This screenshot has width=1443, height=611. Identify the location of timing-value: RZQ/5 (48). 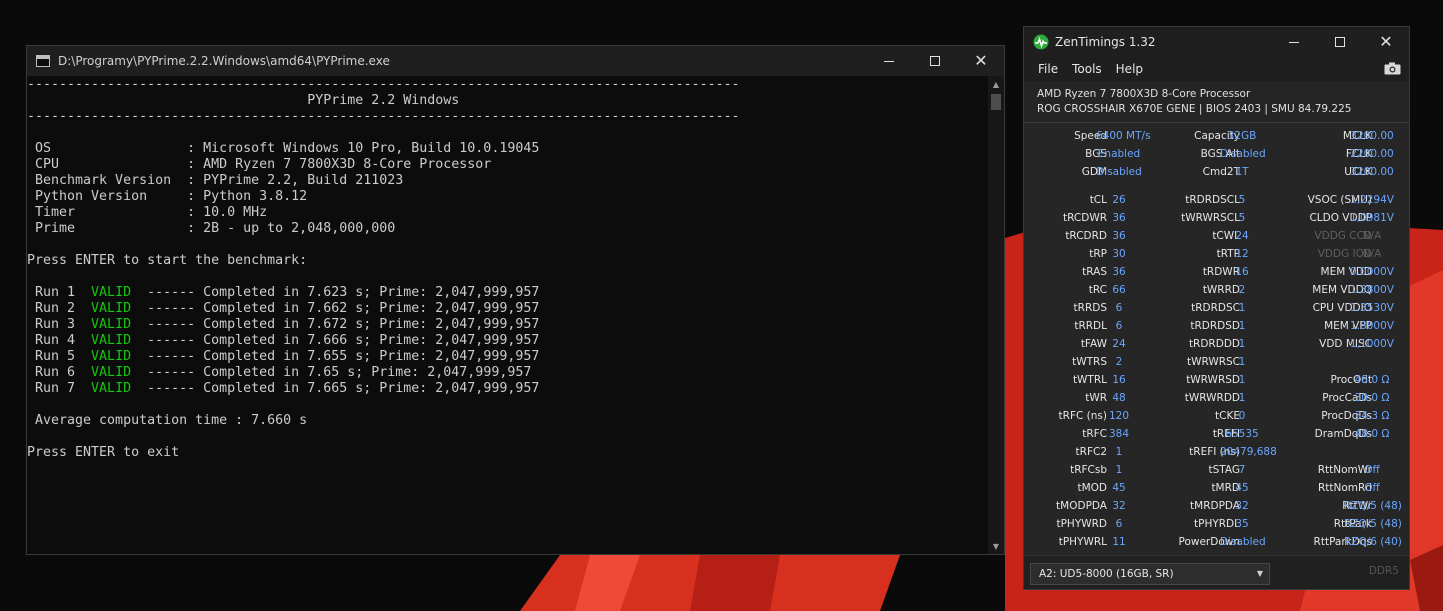
(1373, 506).